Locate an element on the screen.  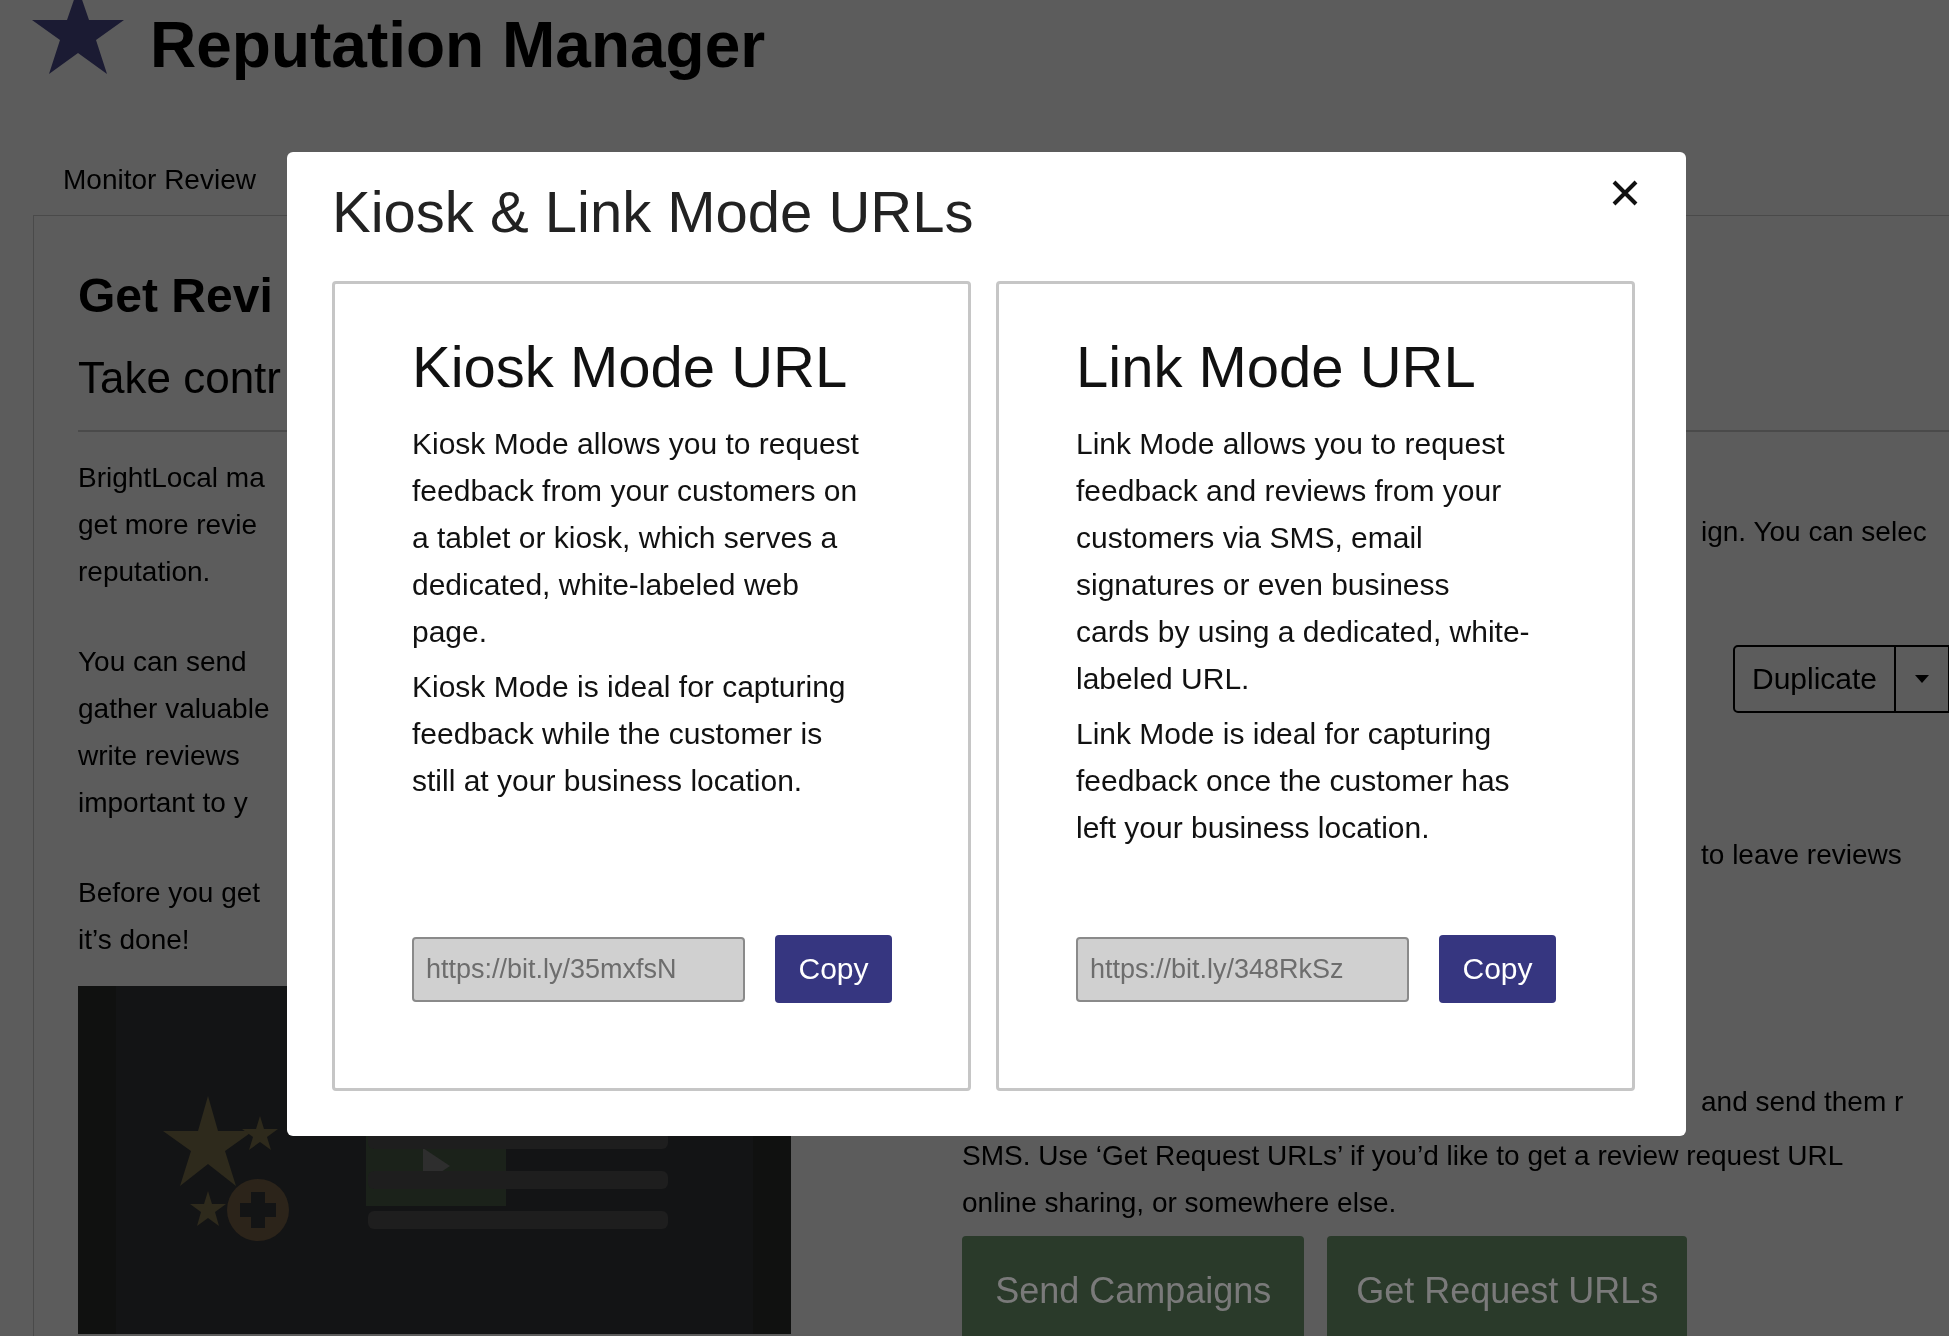
paragraph-text: BrightLocal ma is located at coordinates (171, 478).